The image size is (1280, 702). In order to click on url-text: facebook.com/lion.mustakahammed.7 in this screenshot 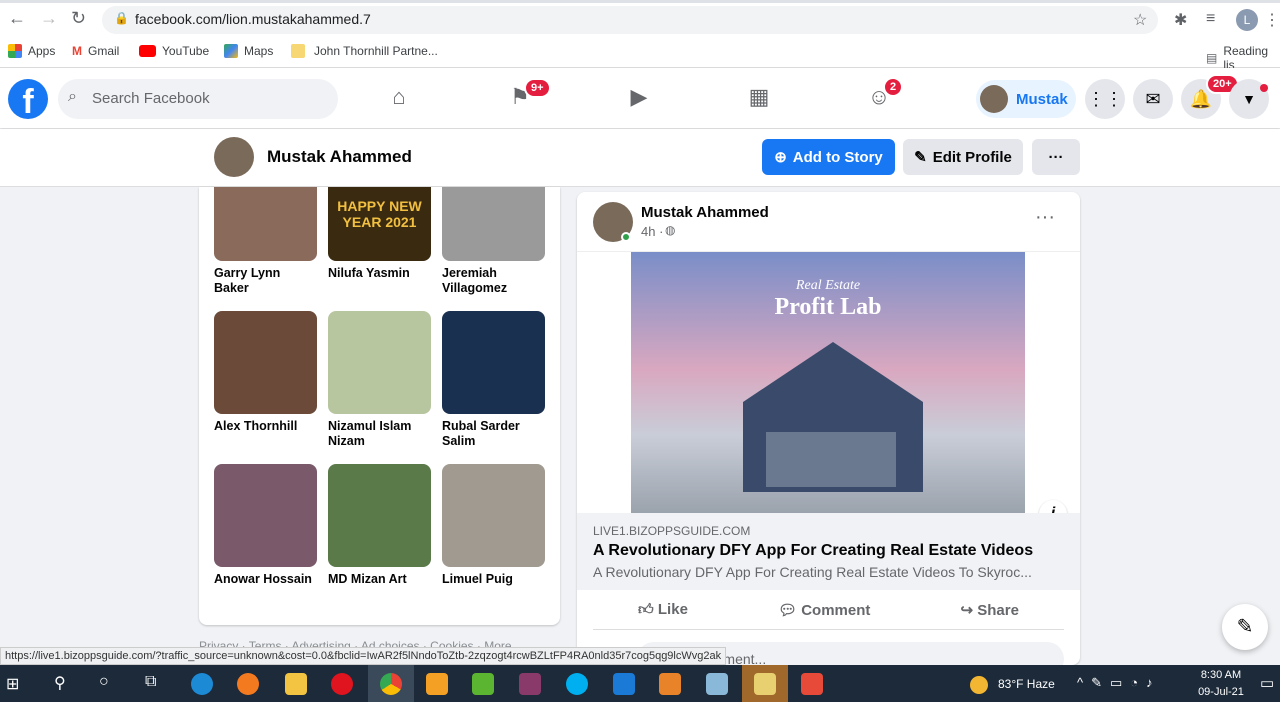, I will do `click(253, 19)`.